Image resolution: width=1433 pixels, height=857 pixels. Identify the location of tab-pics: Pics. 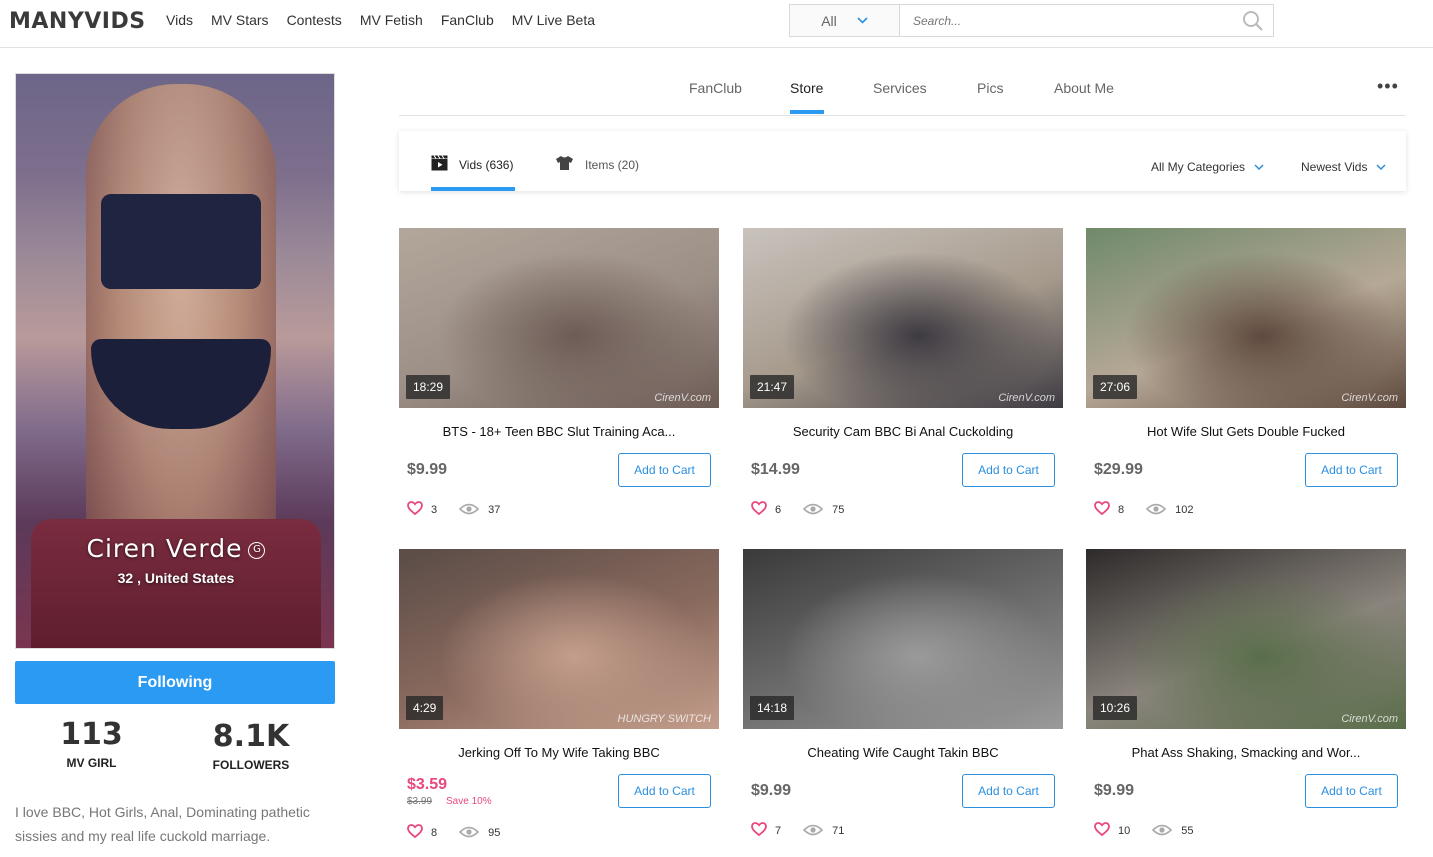
(990, 88).